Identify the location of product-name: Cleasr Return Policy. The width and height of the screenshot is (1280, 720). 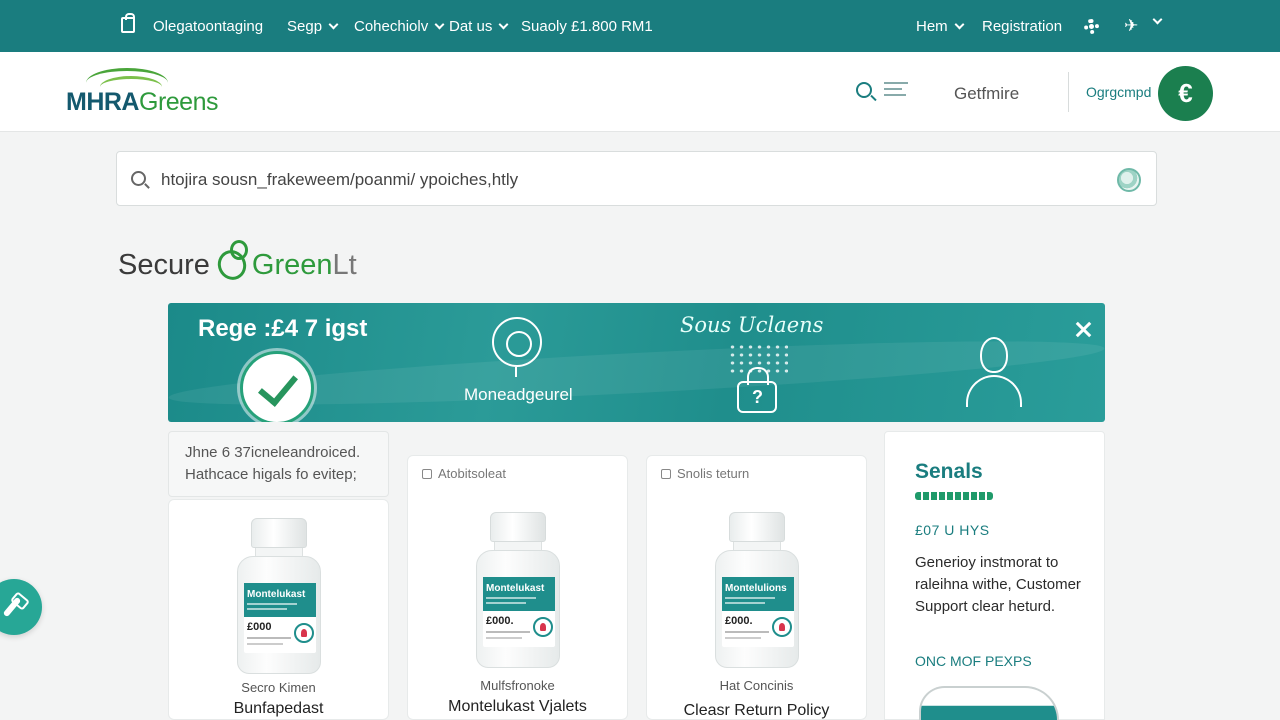
(756, 710).